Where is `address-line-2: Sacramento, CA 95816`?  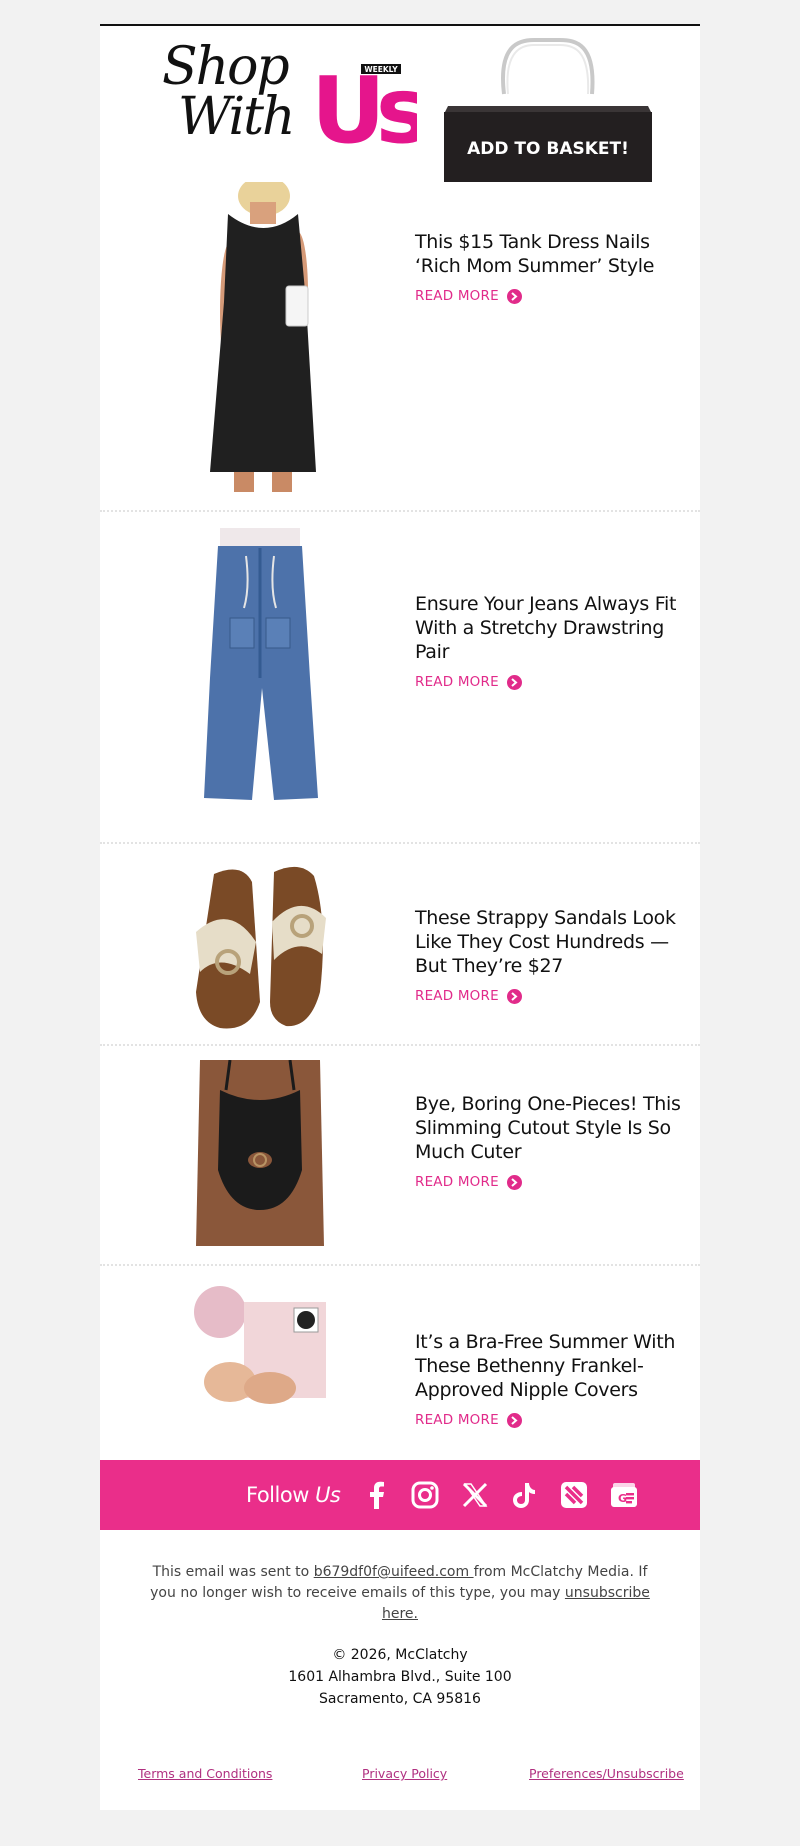
address-line-2: Sacramento, CA 95816 is located at coordinates (400, 1699).